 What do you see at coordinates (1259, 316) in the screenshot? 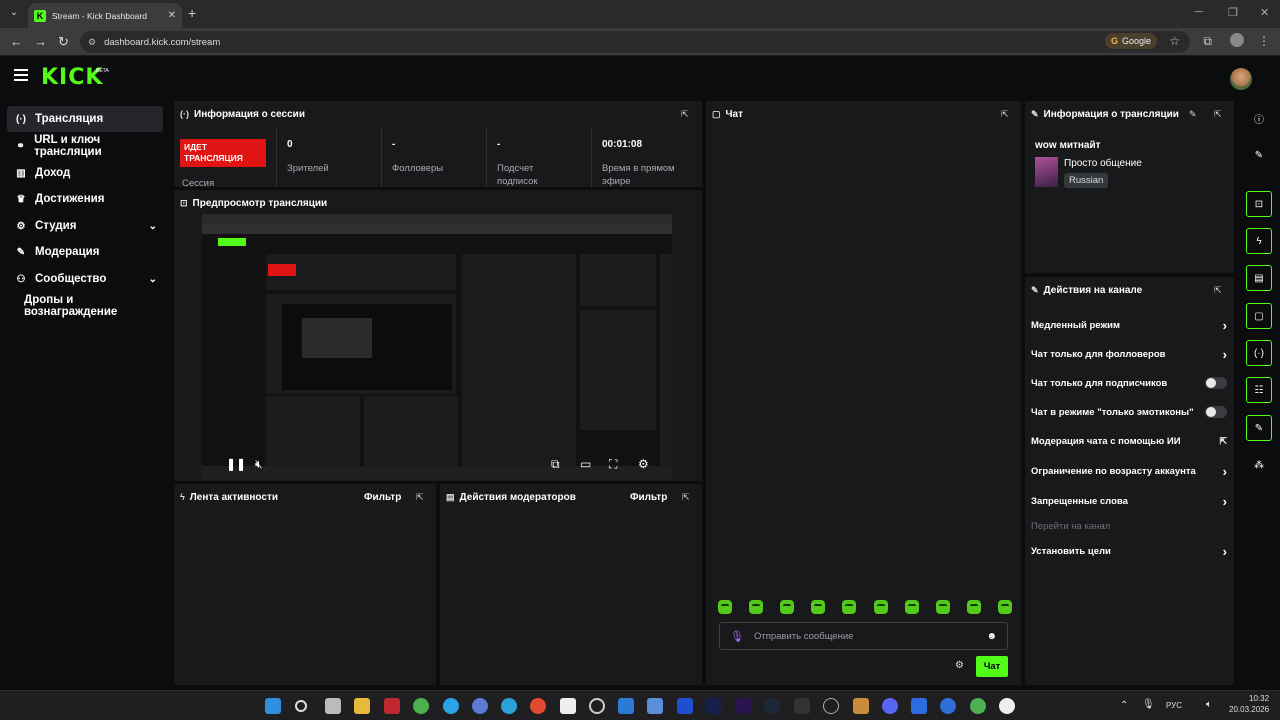
I see `chat-bubble-icon: ▢` at bounding box center [1259, 316].